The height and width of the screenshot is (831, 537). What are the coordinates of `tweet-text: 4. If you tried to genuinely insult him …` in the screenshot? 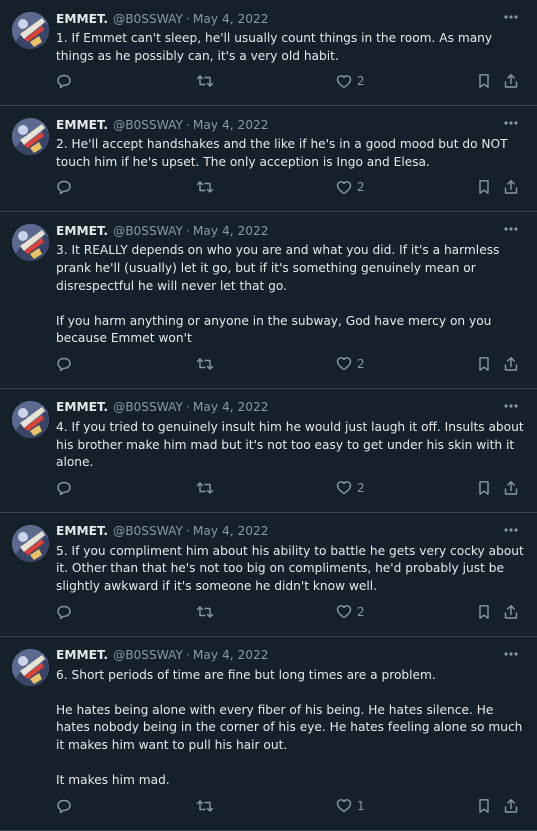 It's located at (290, 444).